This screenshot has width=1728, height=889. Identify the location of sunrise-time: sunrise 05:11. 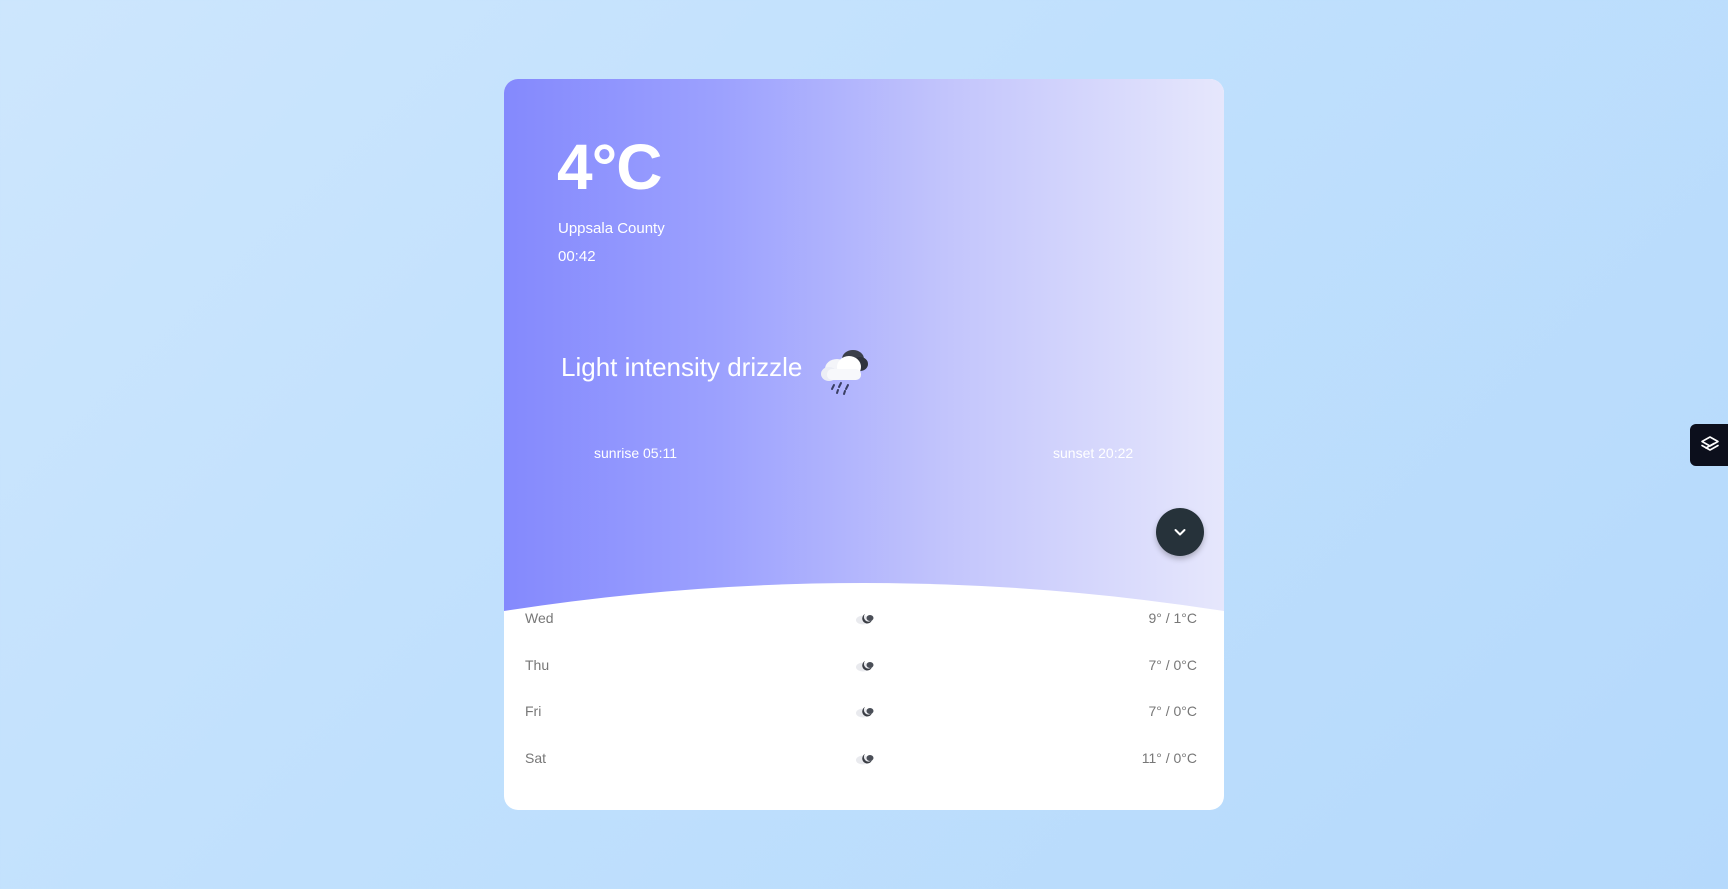
(636, 453).